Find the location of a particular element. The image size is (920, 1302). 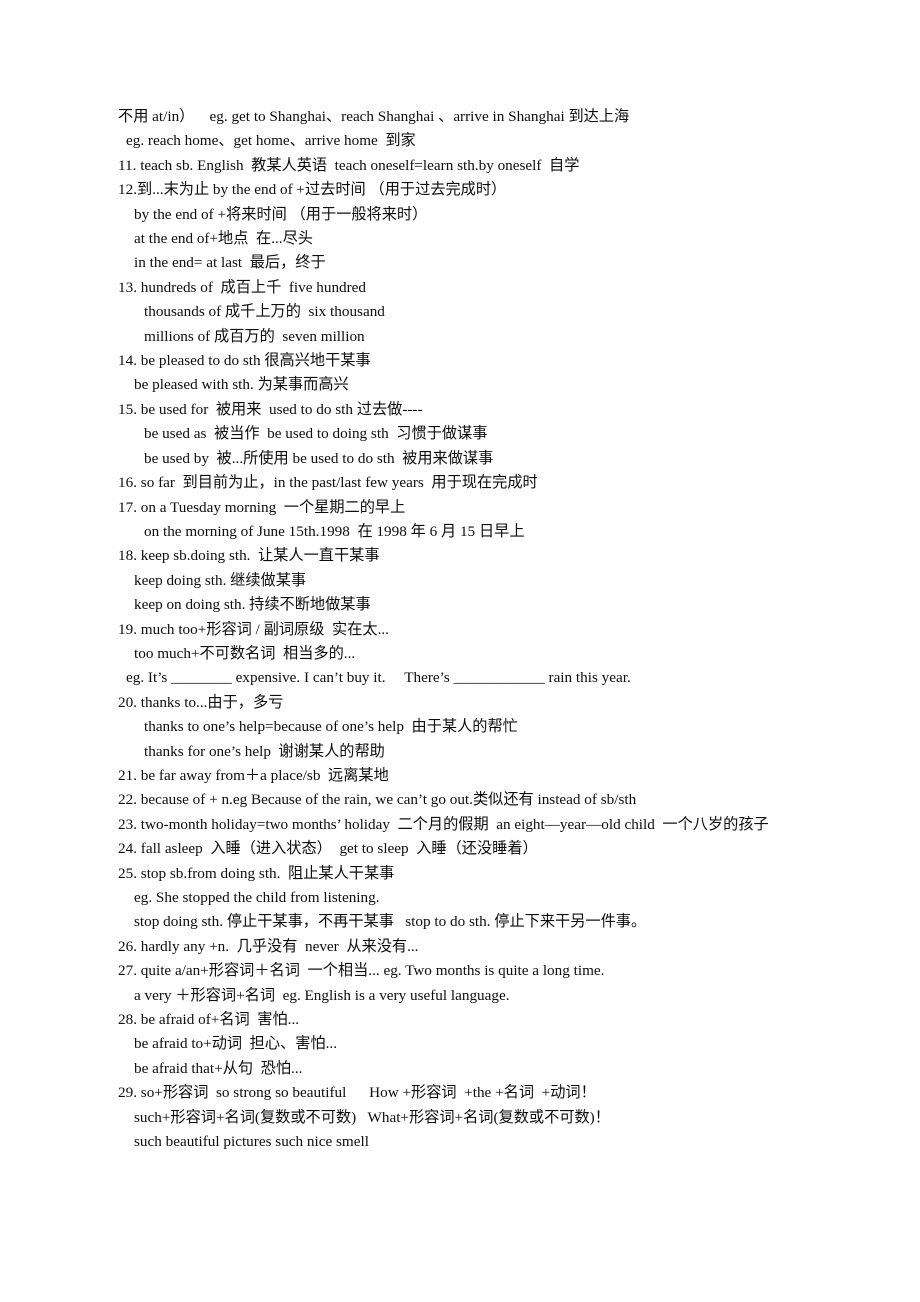

note-line: 21. be far away from＋a place/sb 远离某地 is located at coordinates (253, 775).